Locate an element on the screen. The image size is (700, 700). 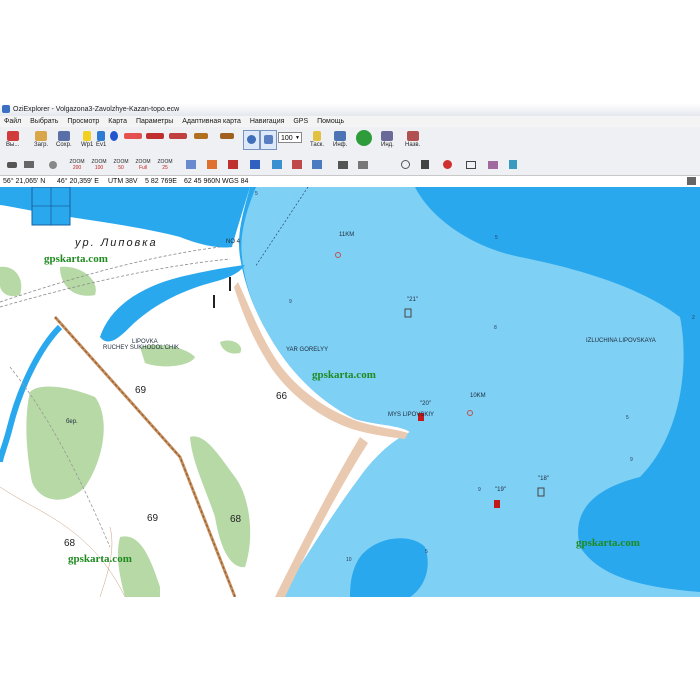
antenna-icon is located at coordinates (513, 164).